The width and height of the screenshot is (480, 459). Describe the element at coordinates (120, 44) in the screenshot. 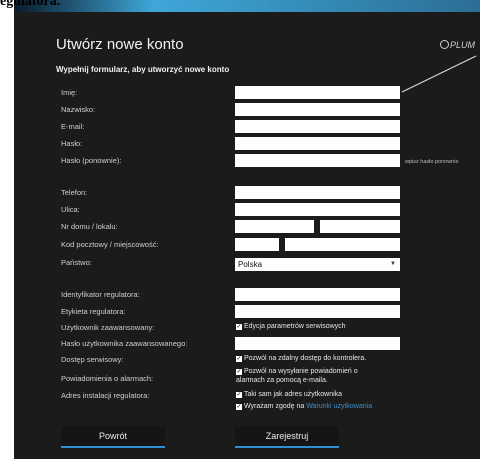

I see `page-title: Utwórz nowe konto` at that location.